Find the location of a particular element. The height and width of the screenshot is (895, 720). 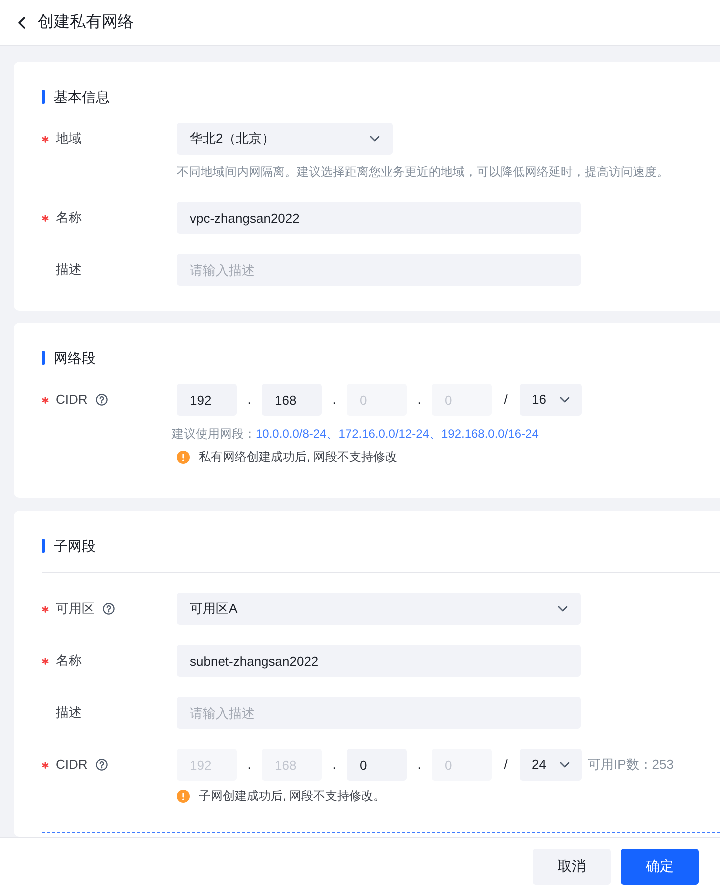

text-input: vpc-zhangsan2022 is located at coordinates (379, 218).